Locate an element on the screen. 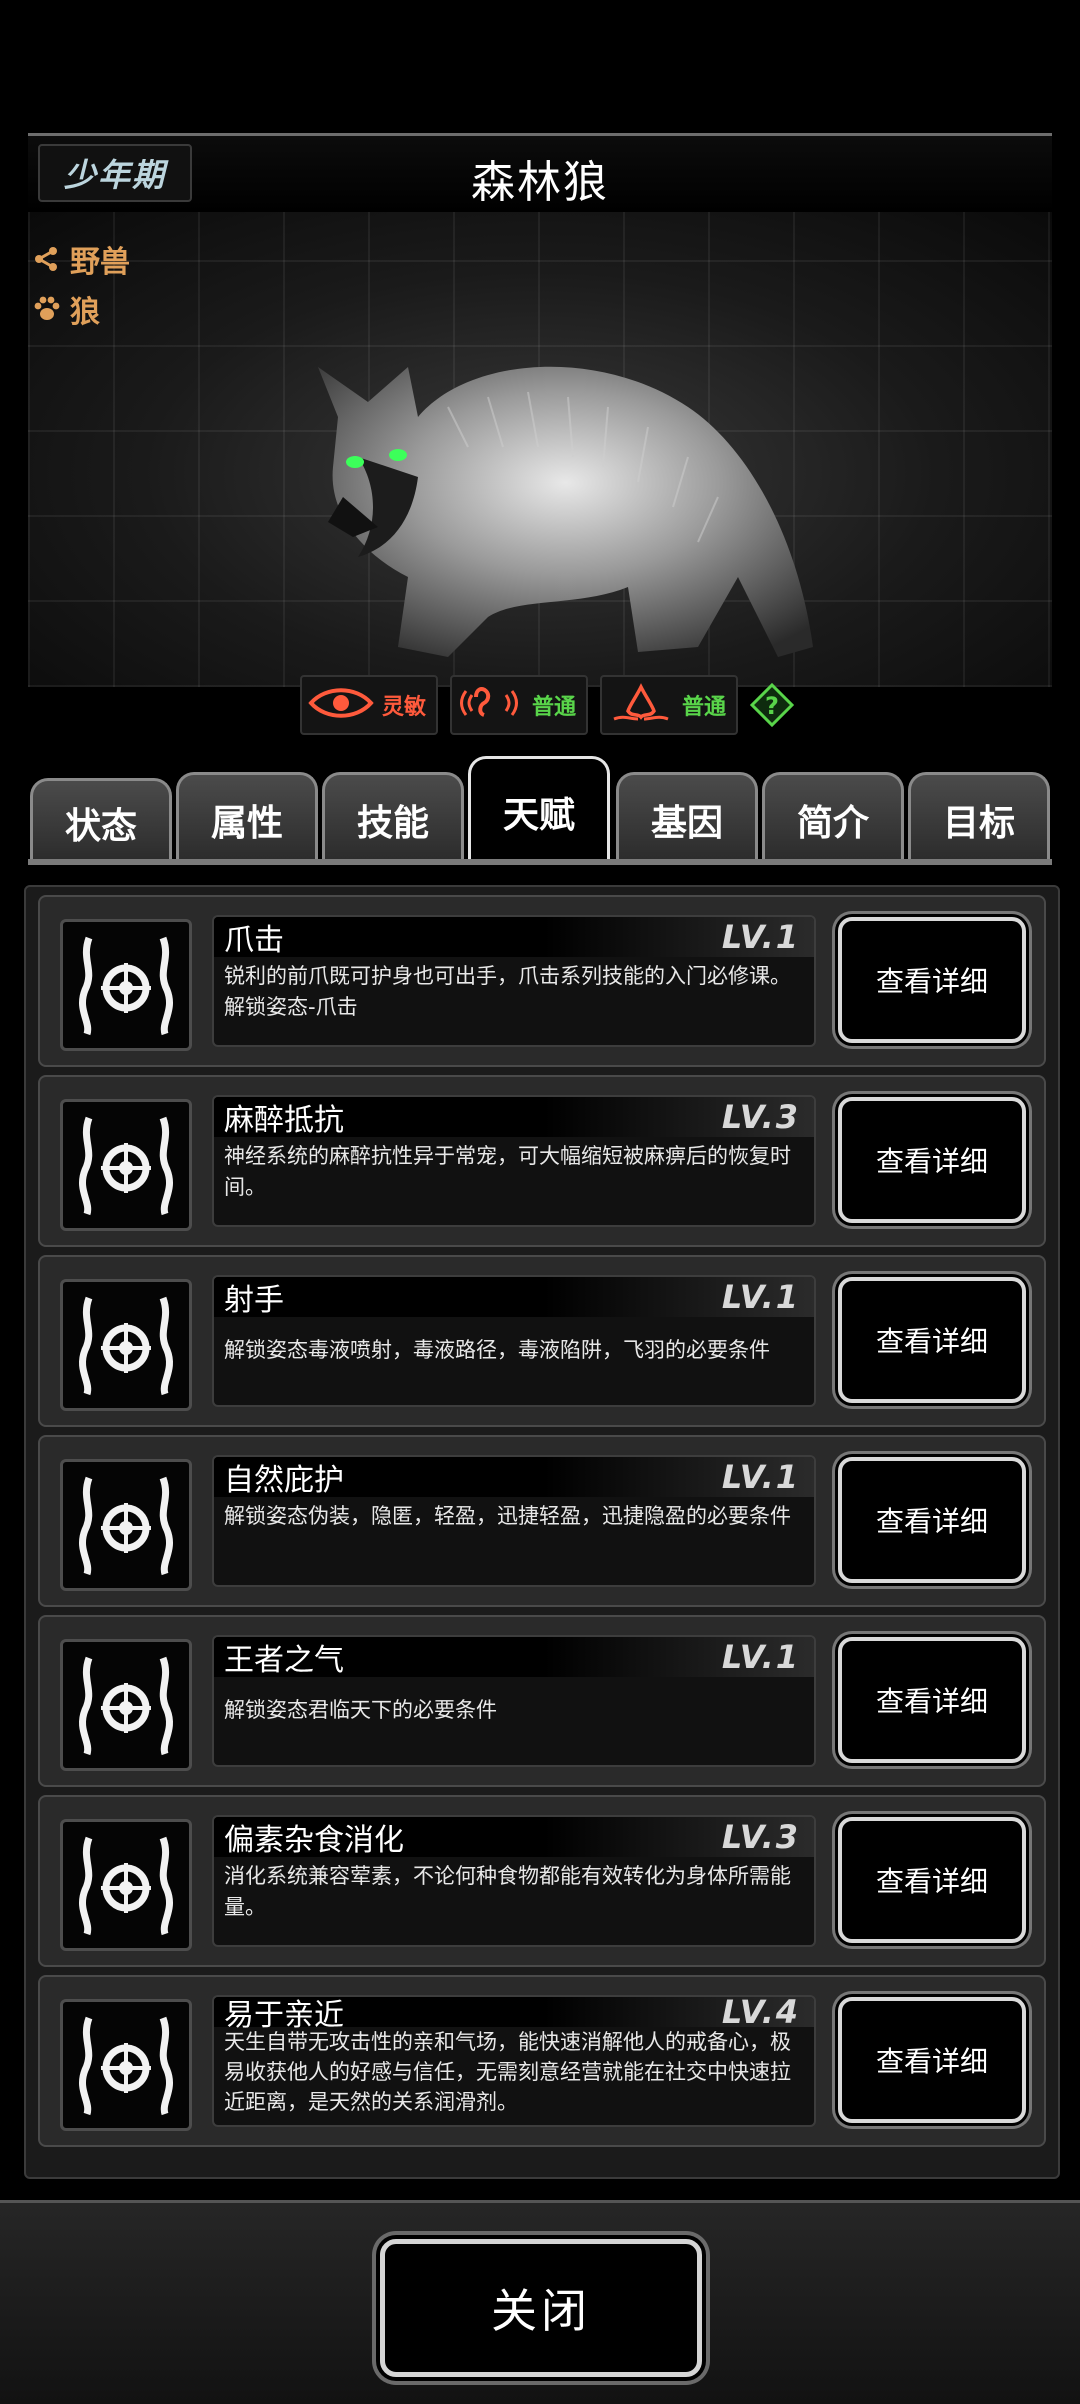 This screenshot has height=2404, width=1080. talent-name-bar: 爪击 LV.1 is located at coordinates (514, 937).